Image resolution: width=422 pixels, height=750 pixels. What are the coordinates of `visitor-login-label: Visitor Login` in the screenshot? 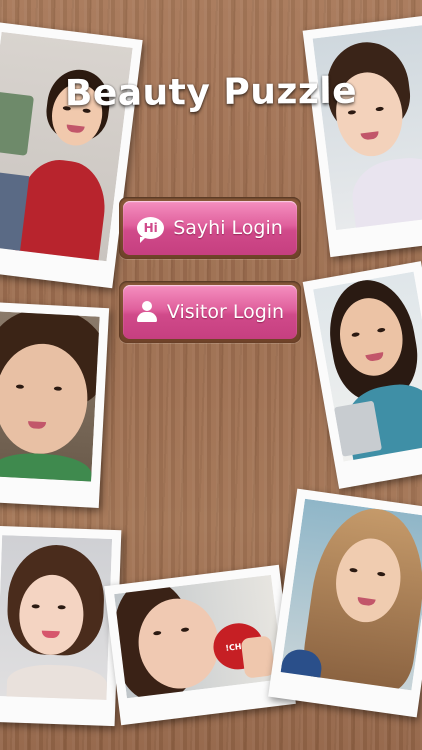 It's located at (225, 312).